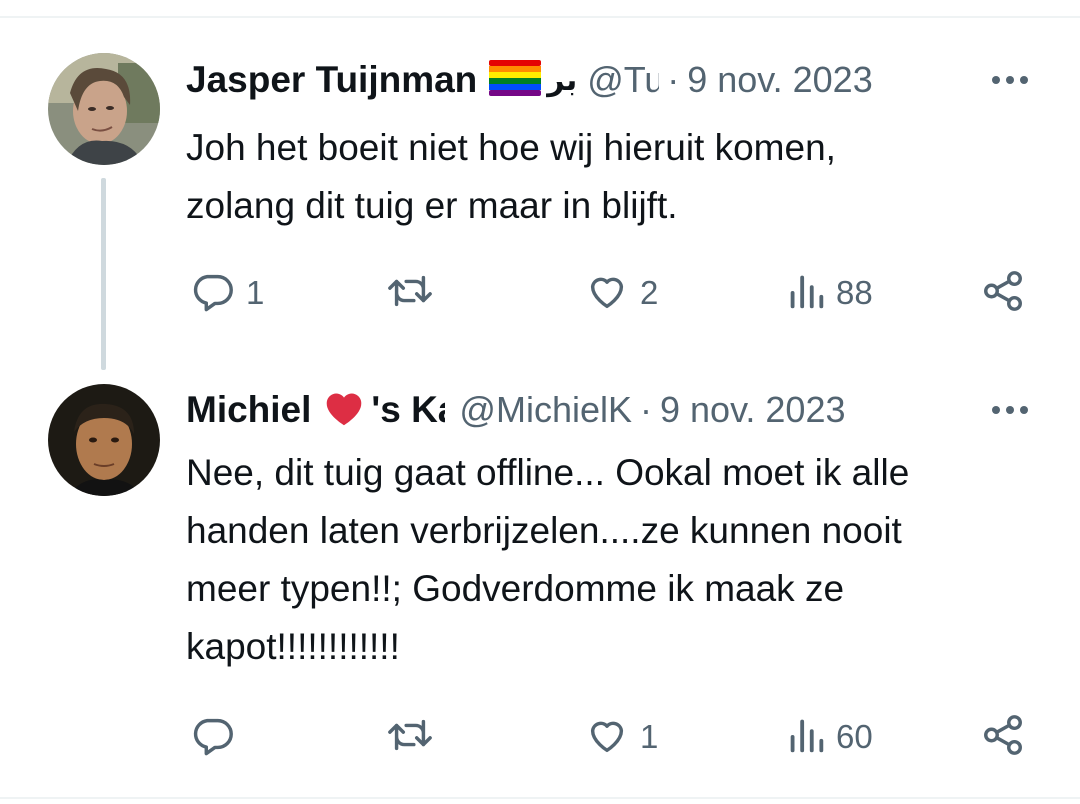 The height and width of the screenshot is (804, 1080). Describe the element at coordinates (649, 292) in the screenshot. I see `like-count: 2` at that location.